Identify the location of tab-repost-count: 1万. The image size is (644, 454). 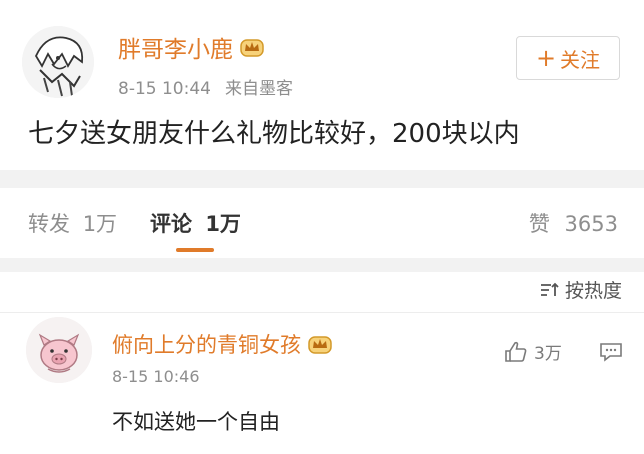
(100, 224).